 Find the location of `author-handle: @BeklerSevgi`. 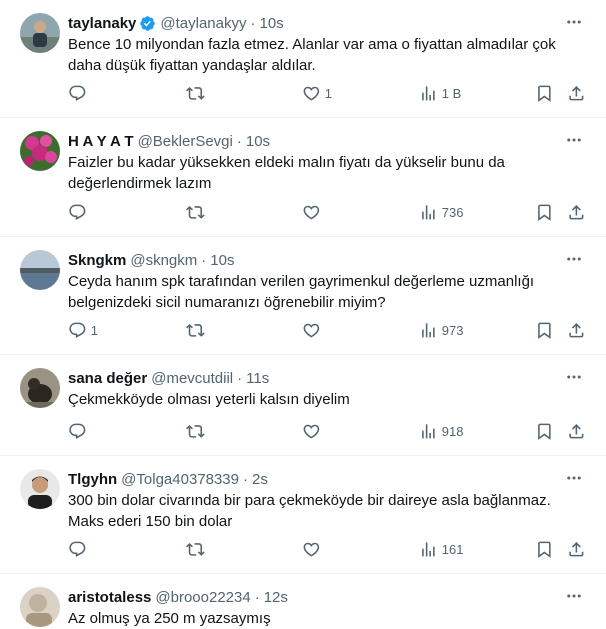

author-handle: @BeklerSevgi is located at coordinates (185, 141).